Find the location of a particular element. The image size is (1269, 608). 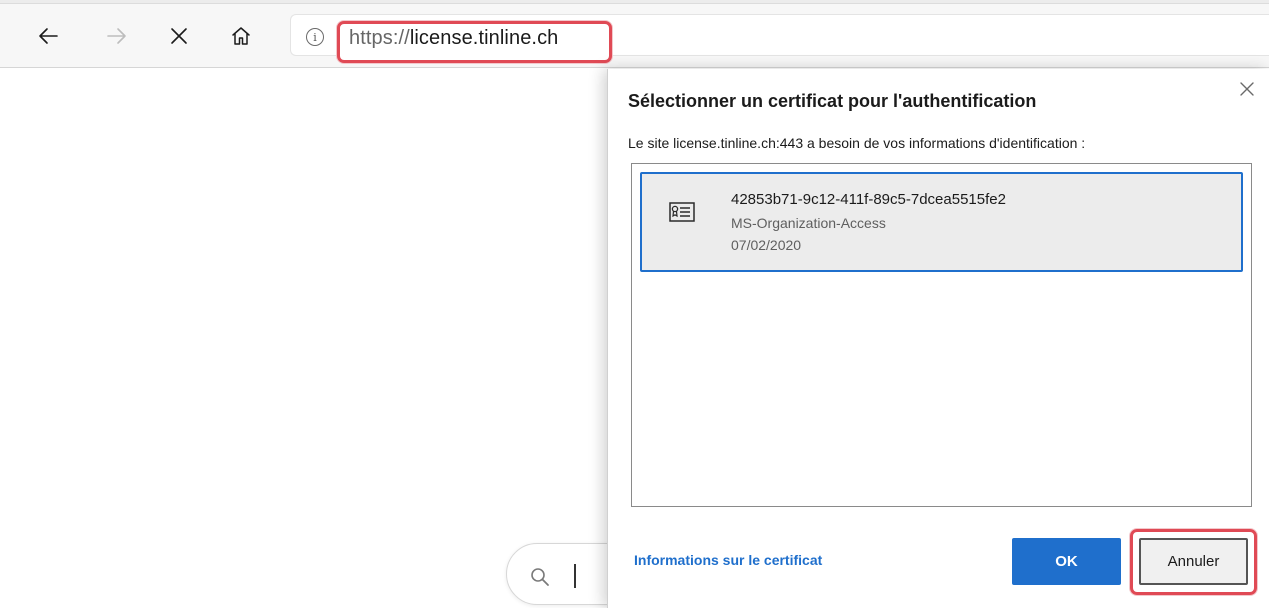

arrow-right-icon is located at coordinates (116, 36).